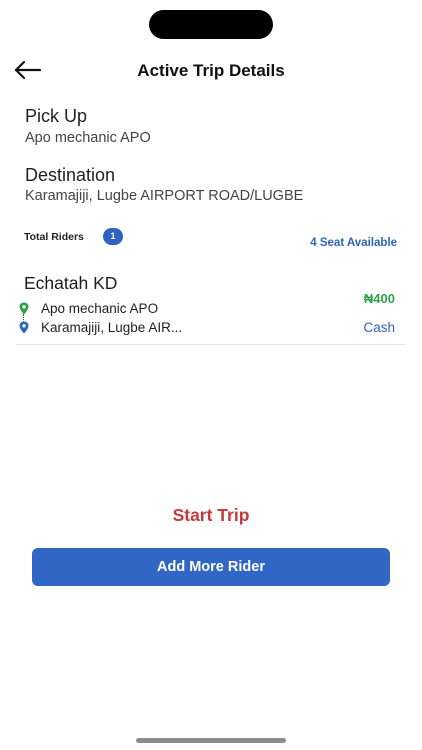  Describe the element at coordinates (88, 138) in the screenshot. I see `pickup-value: Apo mechanic APO` at that location.